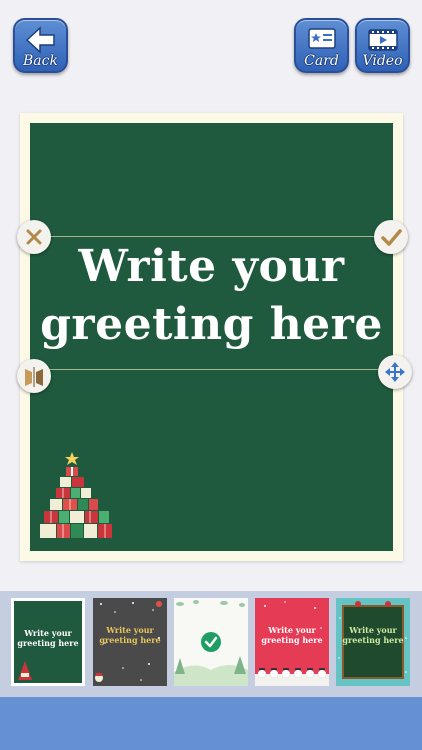  What do you see at coordinates (130, 630) in the screenshot?
I see `thumb-2-line-1: Write your` at bounding box center [130, 630].